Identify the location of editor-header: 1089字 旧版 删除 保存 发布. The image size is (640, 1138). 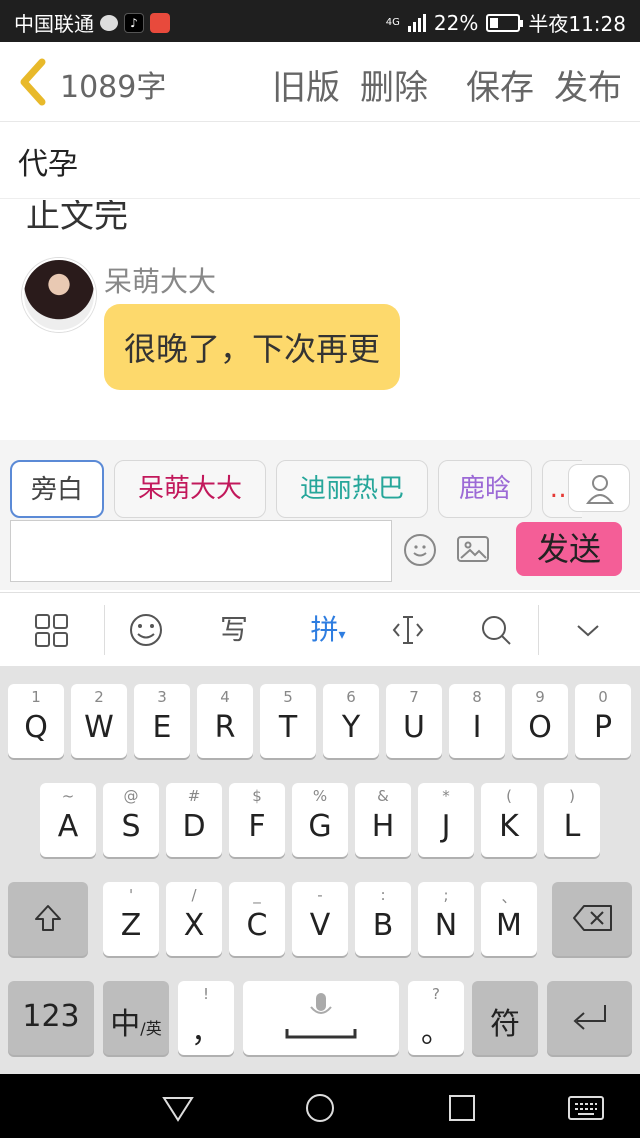
(320, 82).